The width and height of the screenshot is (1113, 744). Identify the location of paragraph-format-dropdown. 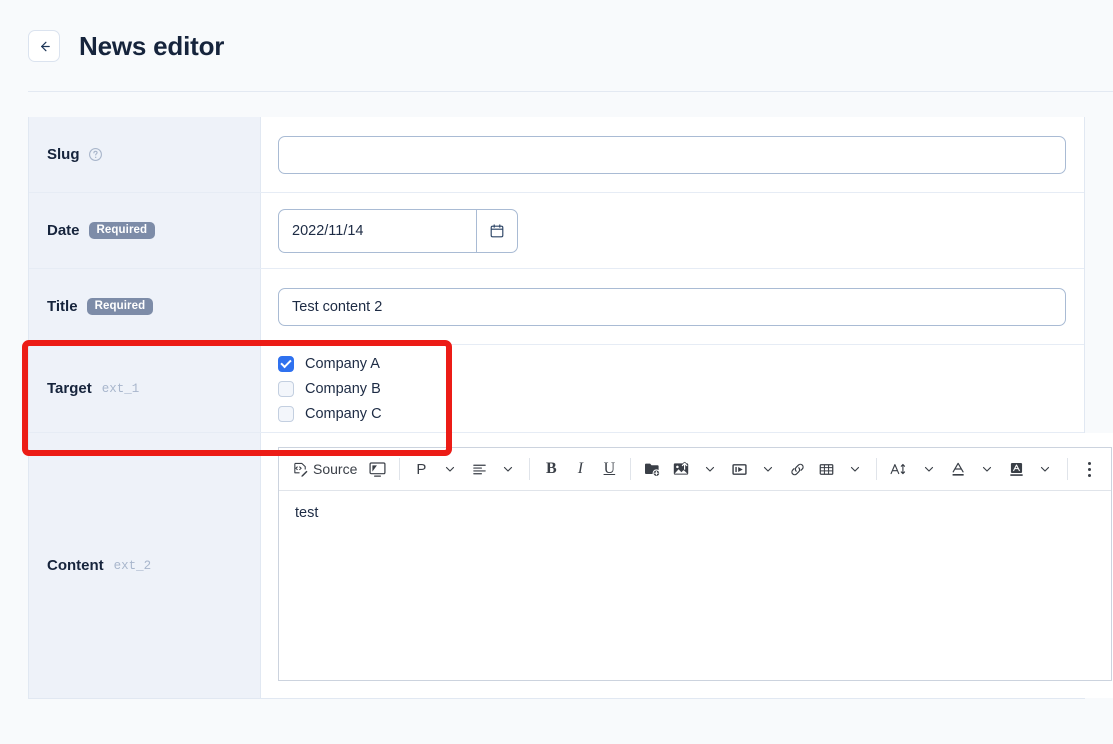
(450, 469).